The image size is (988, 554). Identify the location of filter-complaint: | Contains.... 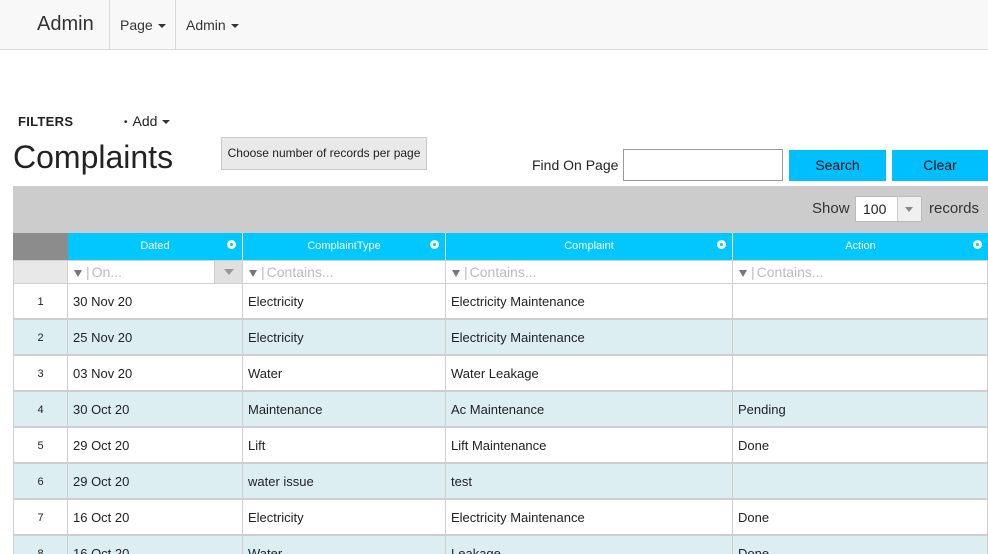
(589, 272).